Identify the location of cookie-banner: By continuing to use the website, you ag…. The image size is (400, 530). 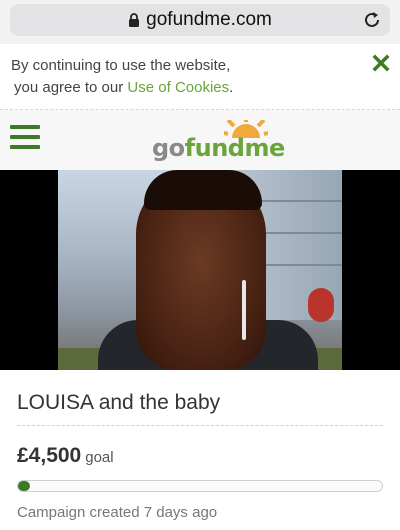
(200, 77).